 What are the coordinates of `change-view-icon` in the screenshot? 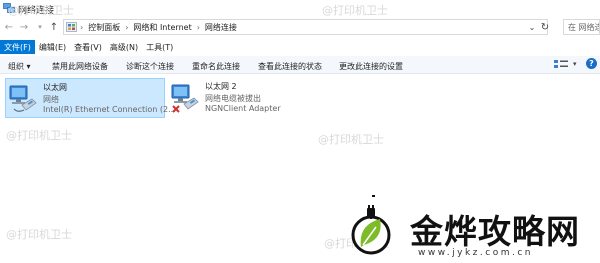 It's located at (561, 65).